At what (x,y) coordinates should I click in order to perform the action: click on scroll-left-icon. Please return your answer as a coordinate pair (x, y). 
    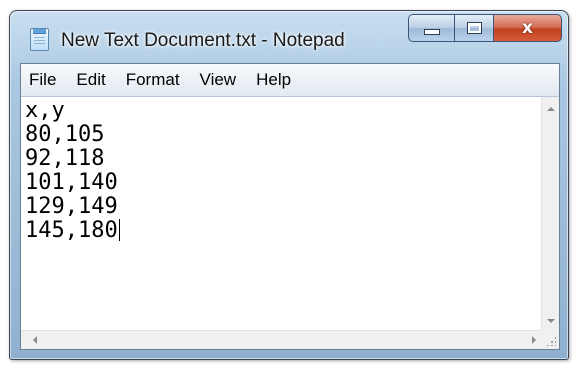
    Looking at the image, I should click on (35, 340).